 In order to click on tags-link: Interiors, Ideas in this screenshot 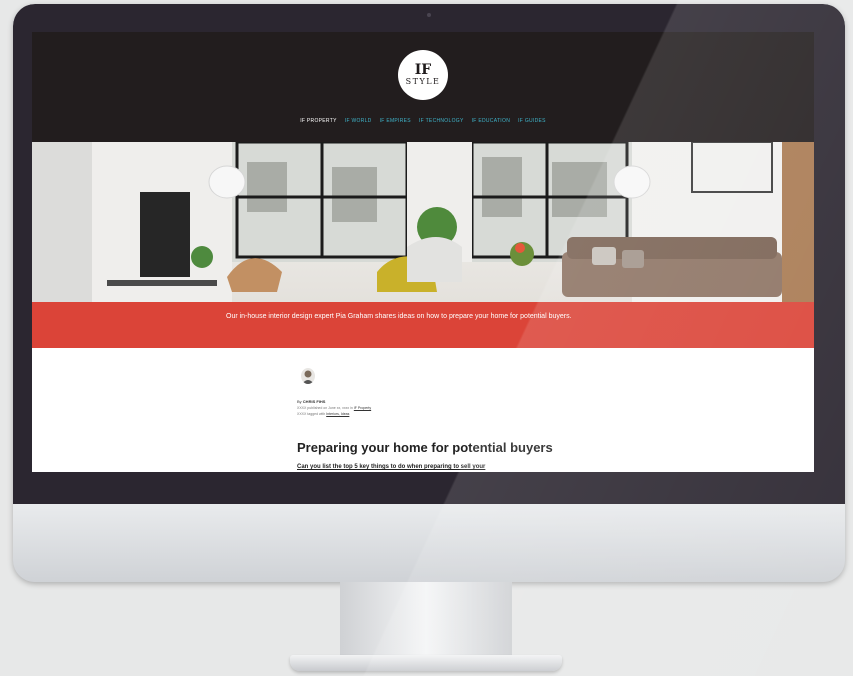, I will do `click(337, 414)`.